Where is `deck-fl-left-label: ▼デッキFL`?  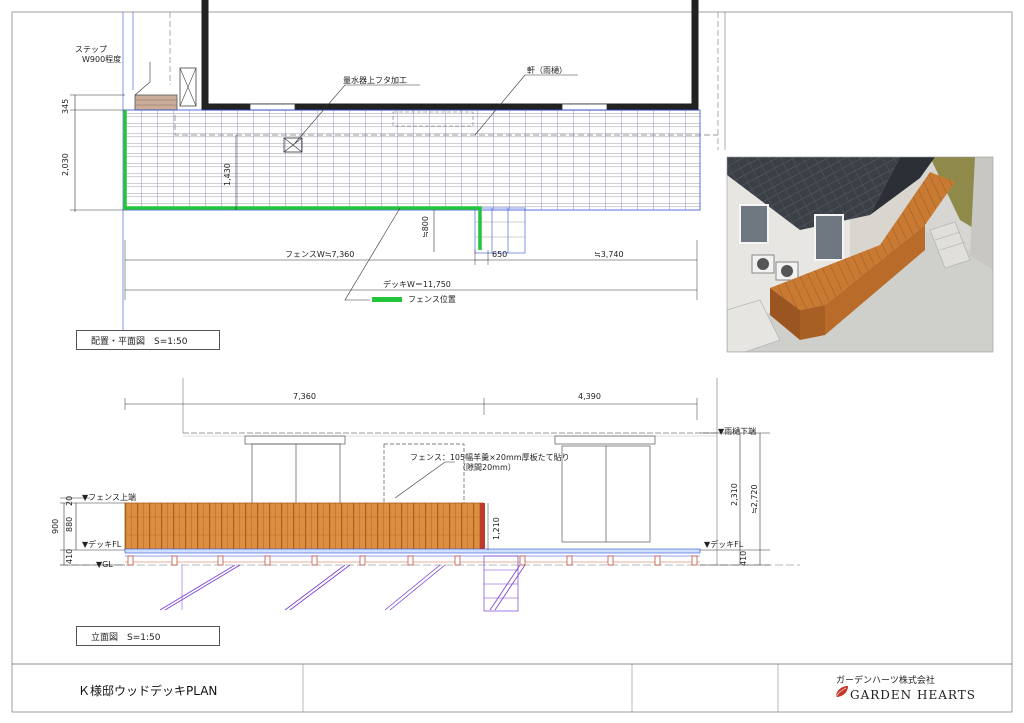
deck-fl-left-label: ▼デッキFL is located at coordinates (102, 544).